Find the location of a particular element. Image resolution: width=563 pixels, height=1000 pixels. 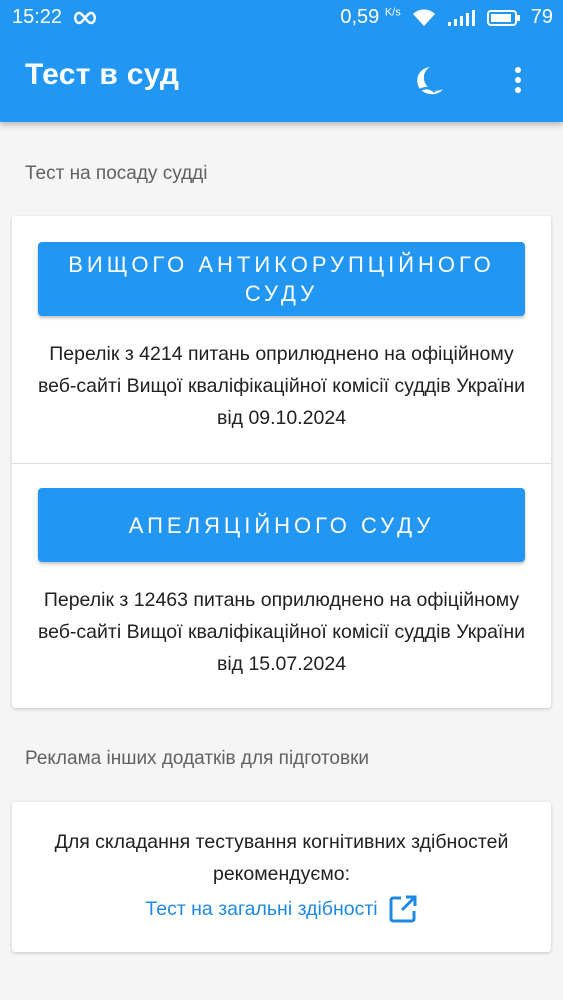

overflow-menu-button is located at coordinates (518, 80).